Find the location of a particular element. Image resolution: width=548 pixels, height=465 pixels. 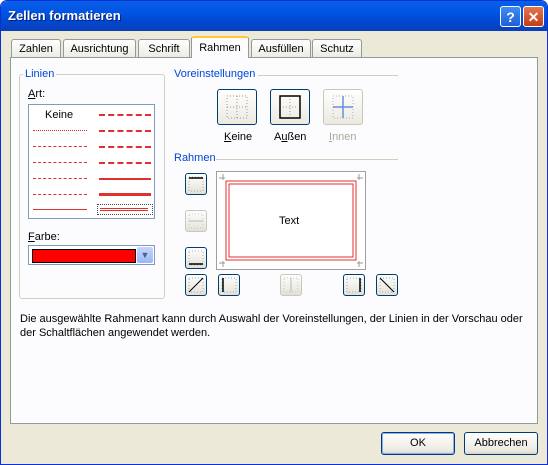

preset-inside-label: Innen is located at coordinates (343, 137).